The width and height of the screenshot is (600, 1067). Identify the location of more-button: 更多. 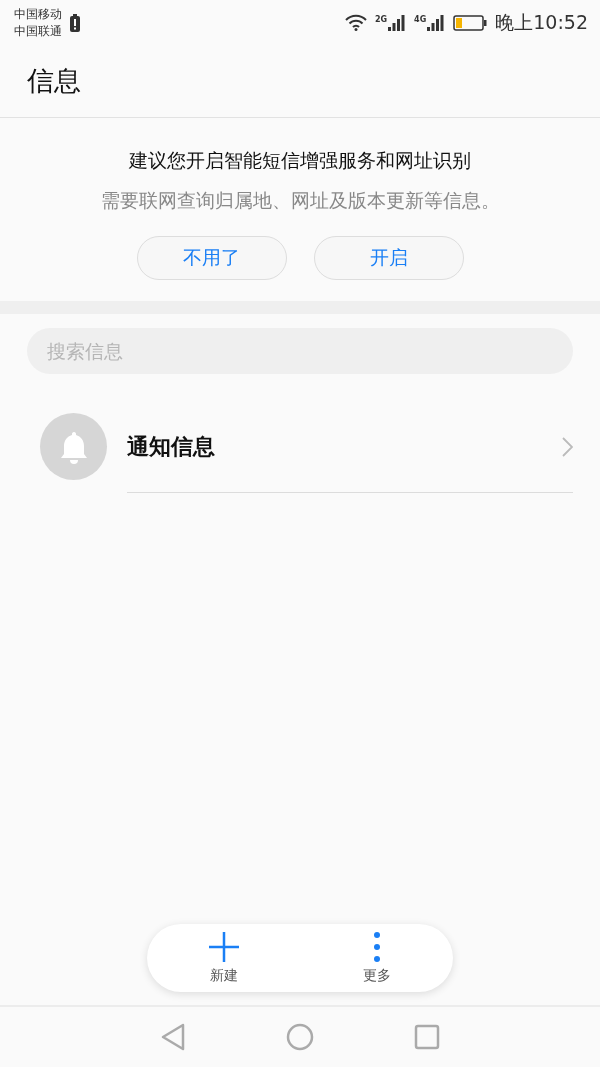
(376, 958).